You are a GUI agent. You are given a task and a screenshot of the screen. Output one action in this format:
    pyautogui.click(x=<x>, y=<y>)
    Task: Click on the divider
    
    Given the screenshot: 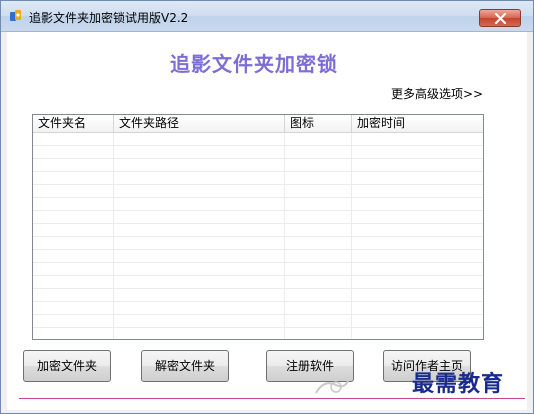 What is the action you would take?
    pyautogui.click(x=272, y=398)
    